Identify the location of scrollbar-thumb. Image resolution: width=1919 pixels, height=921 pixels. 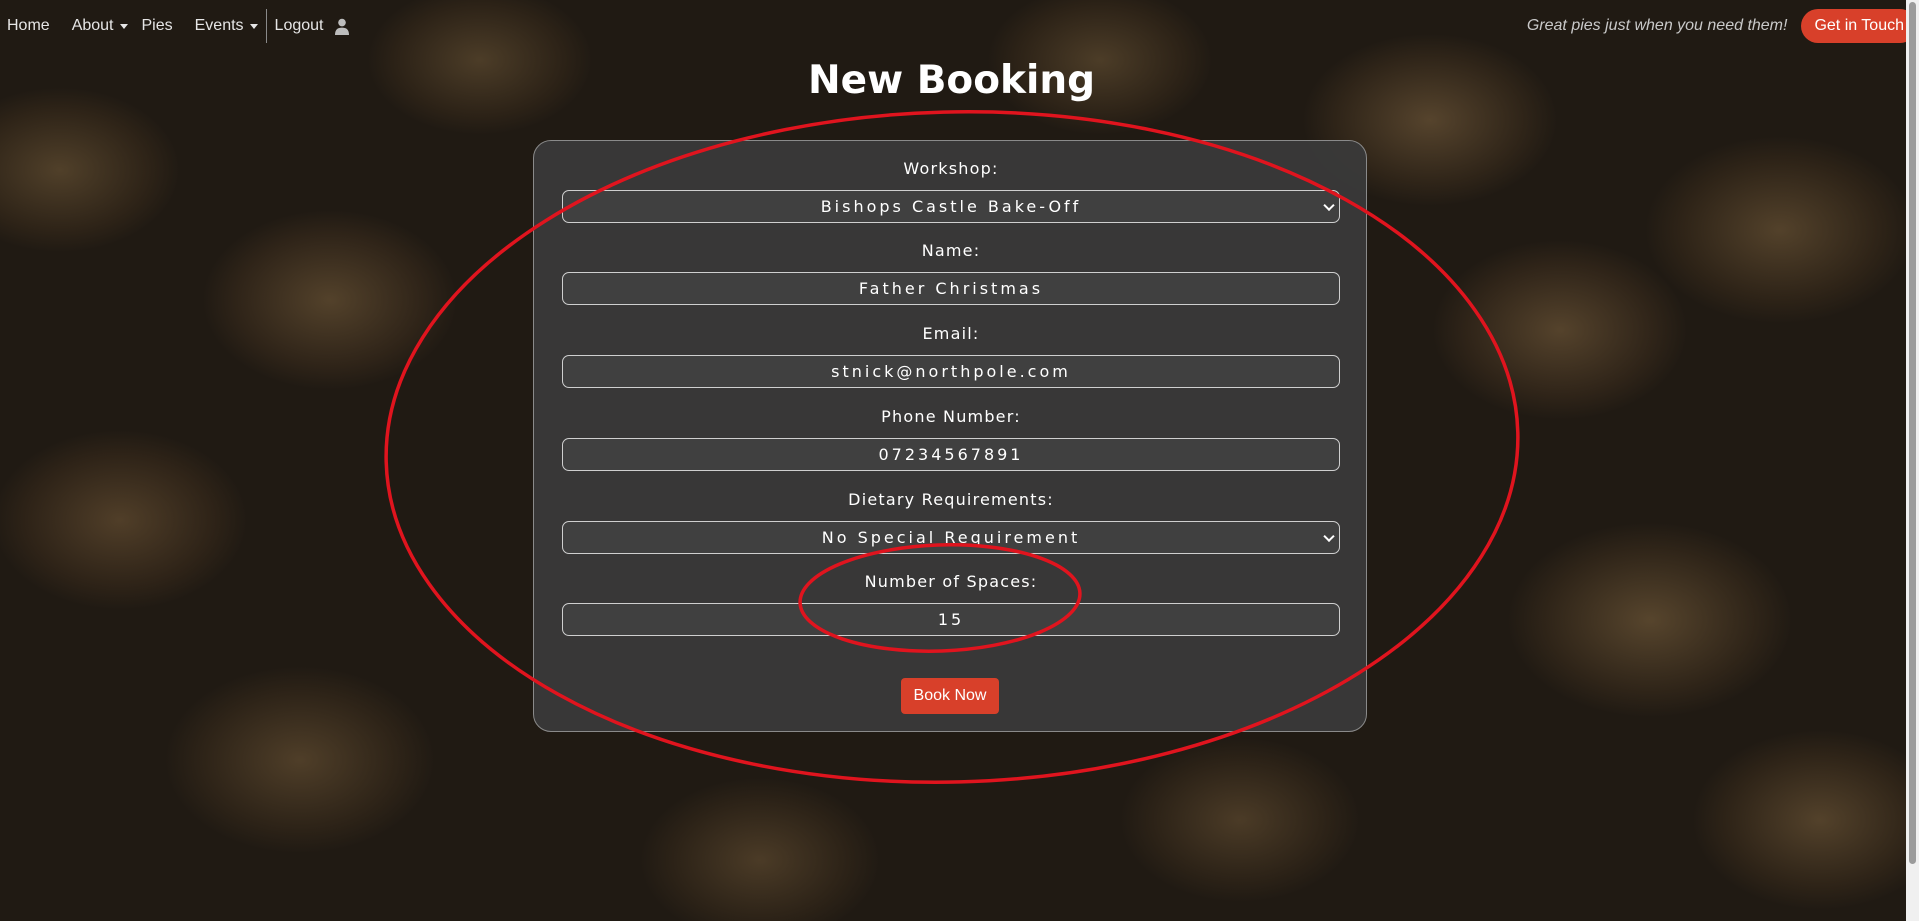
(1912, 433).